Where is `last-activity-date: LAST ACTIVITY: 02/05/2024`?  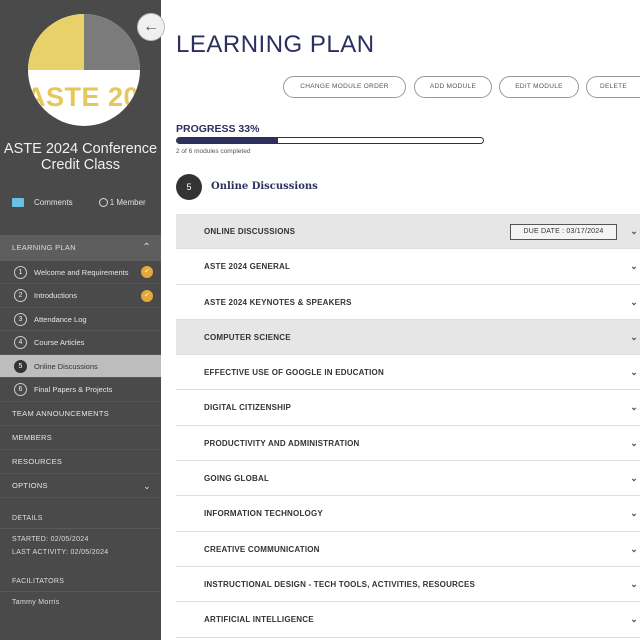 last-activity-date: LAST ACTIVITY: 02/05/2024 is located at coordinates (60, 552).